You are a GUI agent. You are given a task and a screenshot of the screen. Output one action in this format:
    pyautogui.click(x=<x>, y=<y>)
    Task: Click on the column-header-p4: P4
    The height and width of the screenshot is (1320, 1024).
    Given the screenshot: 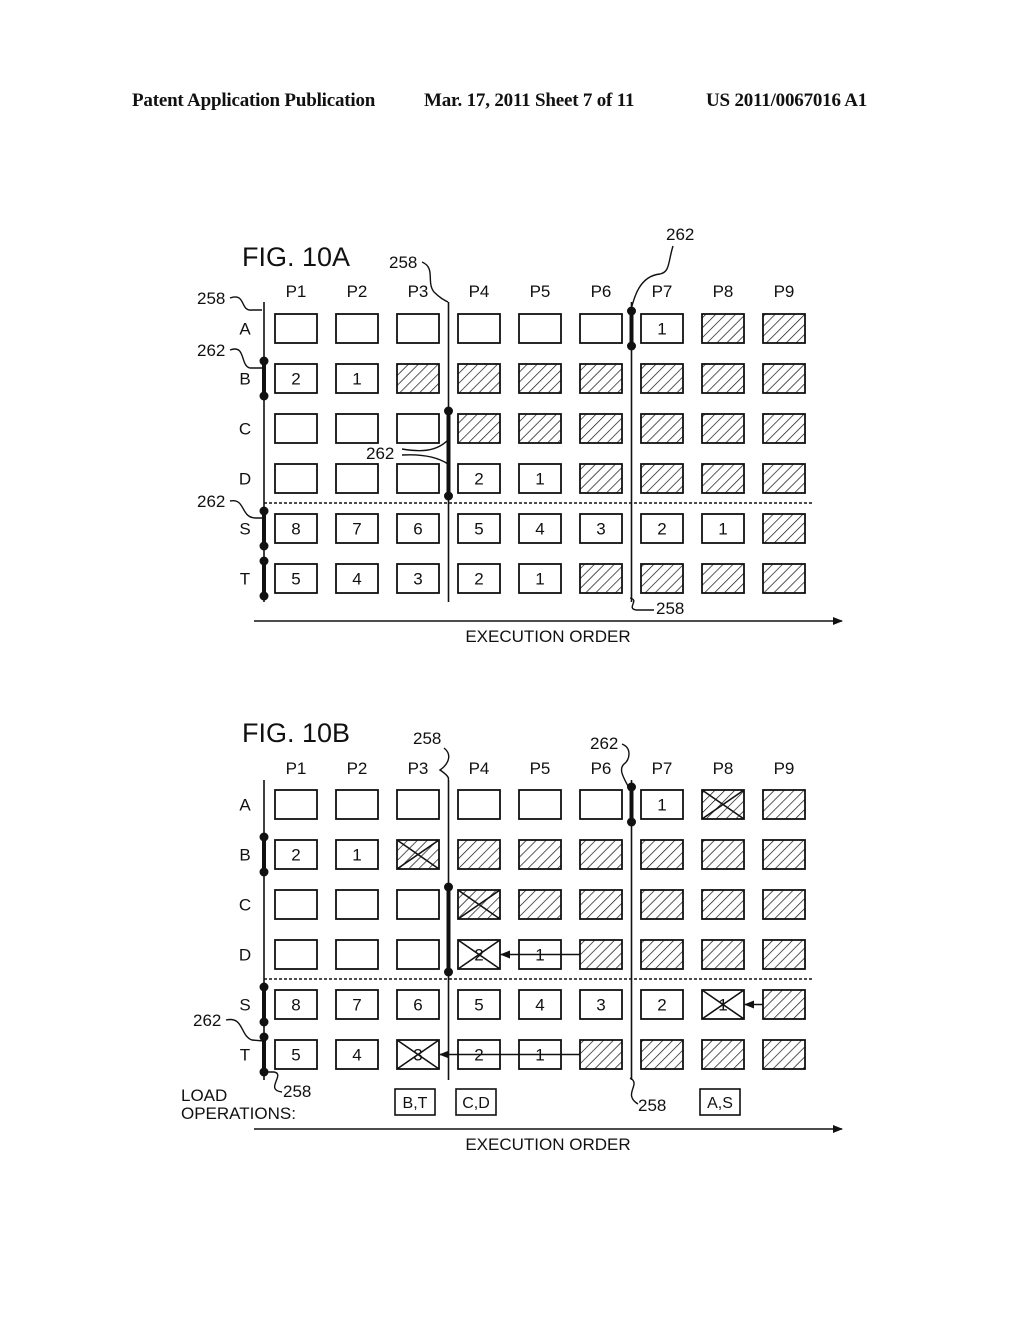 What is the action you would take?
    pyautogui.click(x=479, y=768)
    